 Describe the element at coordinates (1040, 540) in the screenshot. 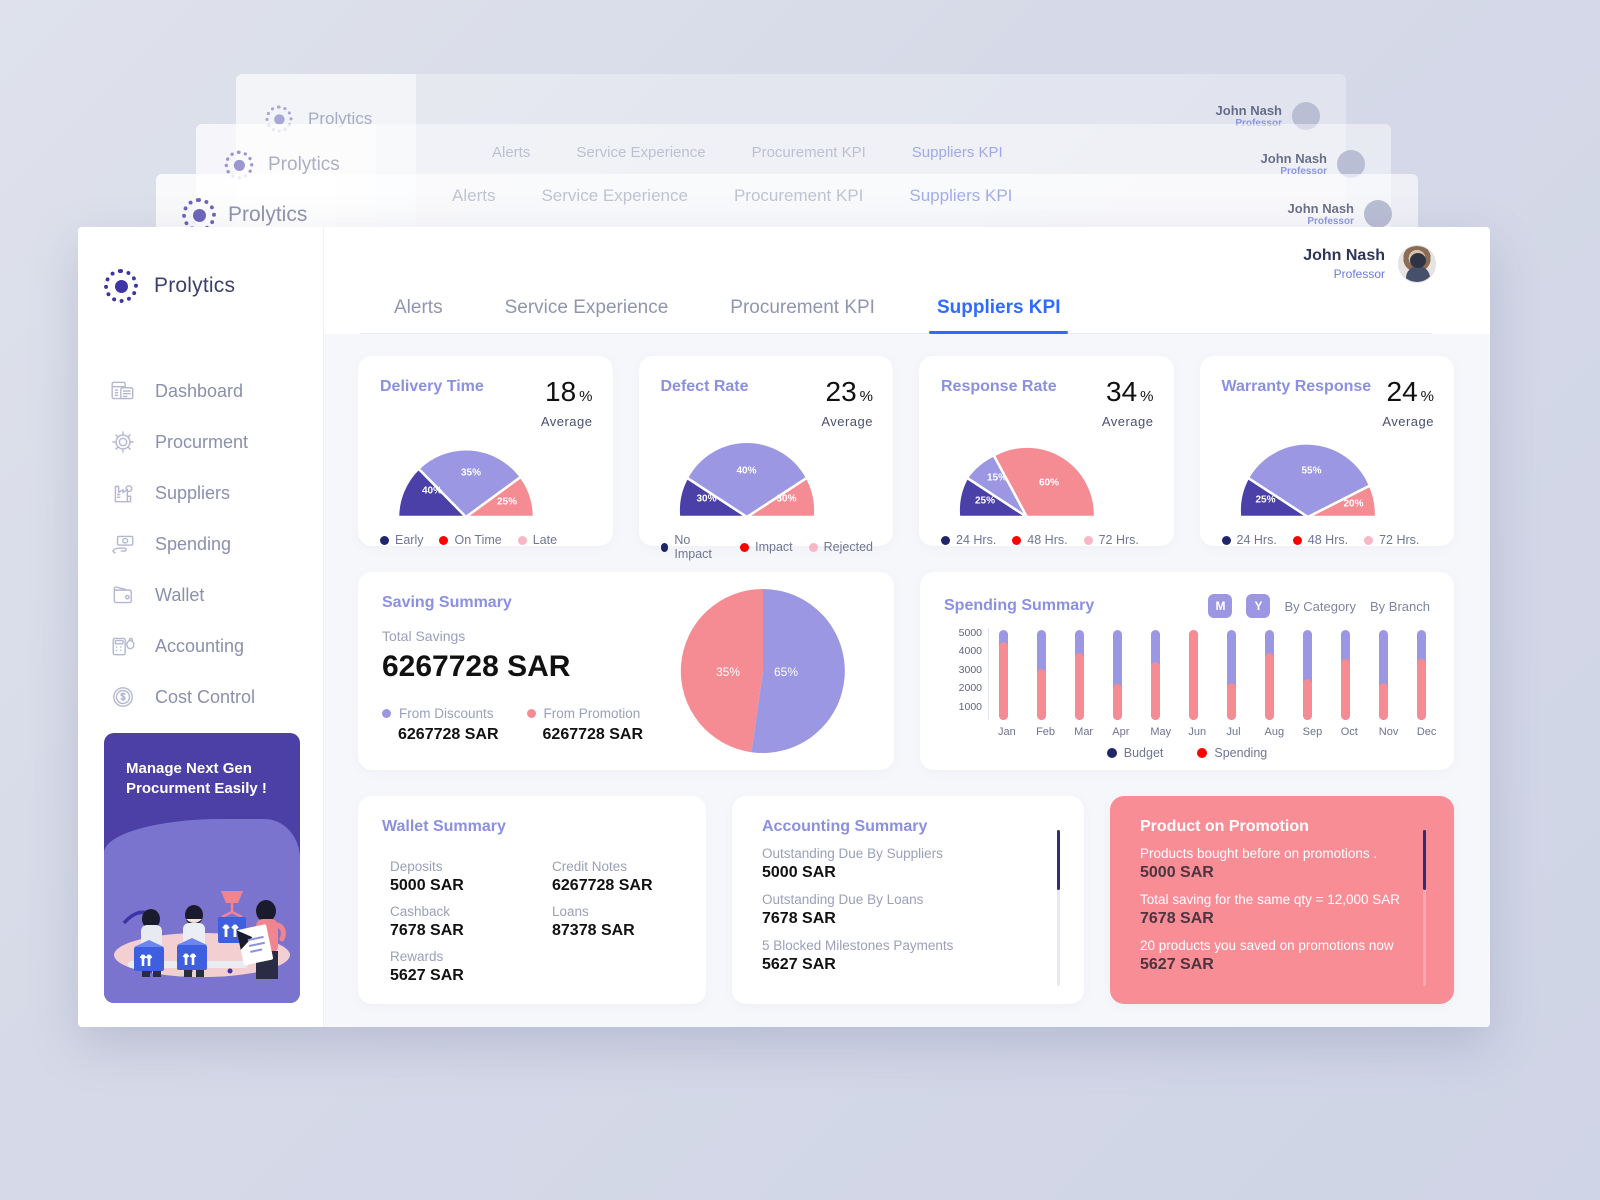

I see `legend-item: 48 Hrs.` at that location.